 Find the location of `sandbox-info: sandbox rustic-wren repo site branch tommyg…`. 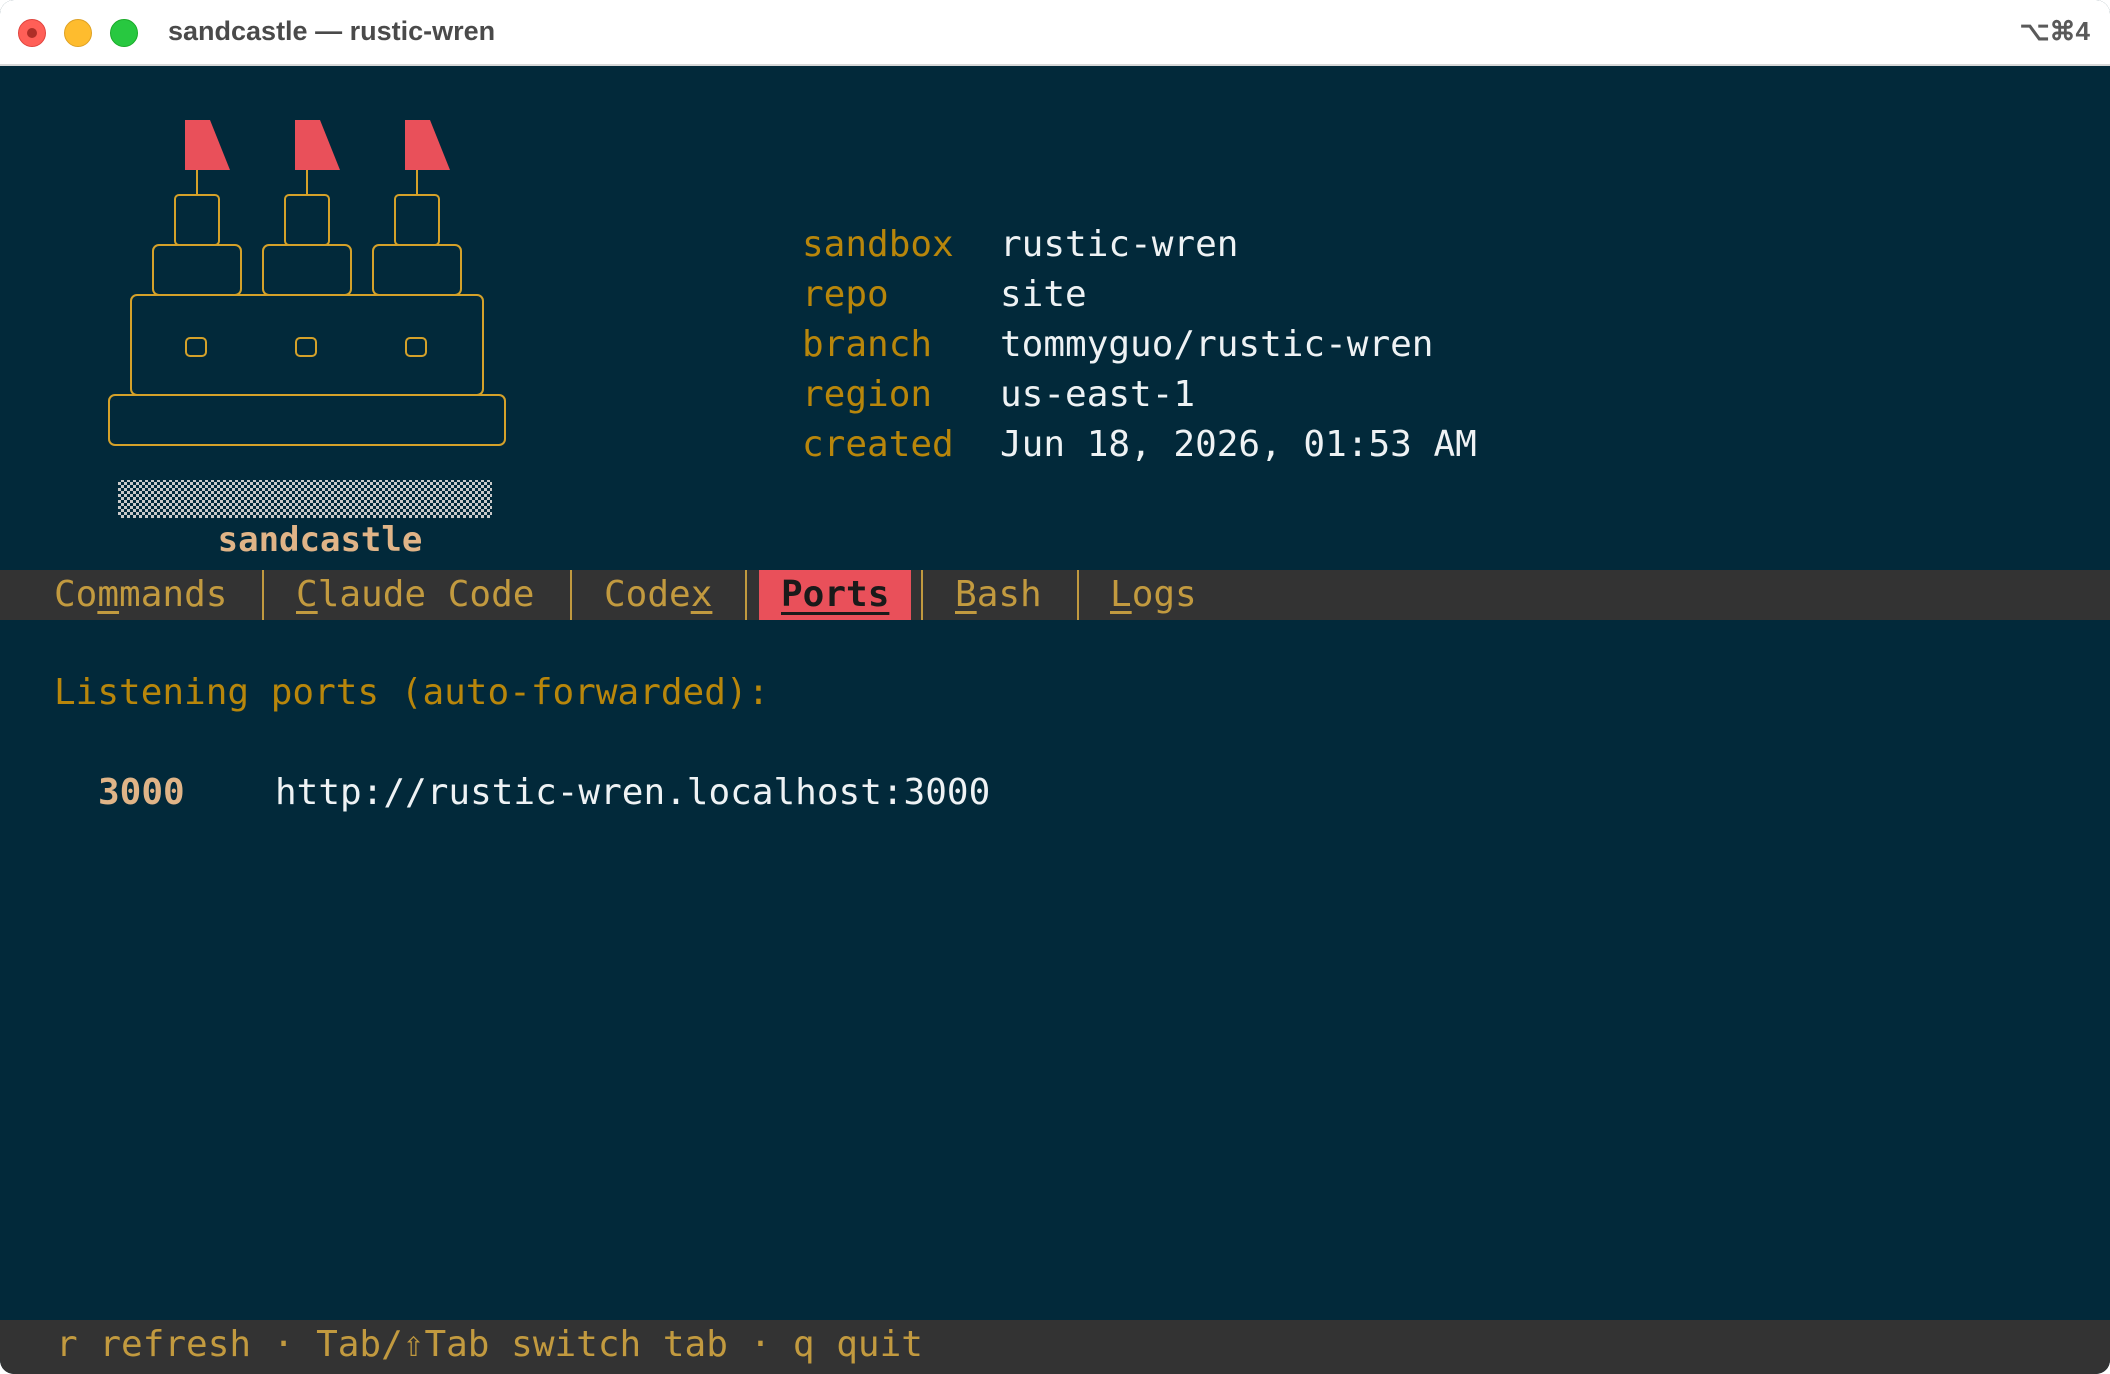

sandbox-info: sandbox rustic-wren repo site branch tommyg… is located at coordinates (1139, 345).